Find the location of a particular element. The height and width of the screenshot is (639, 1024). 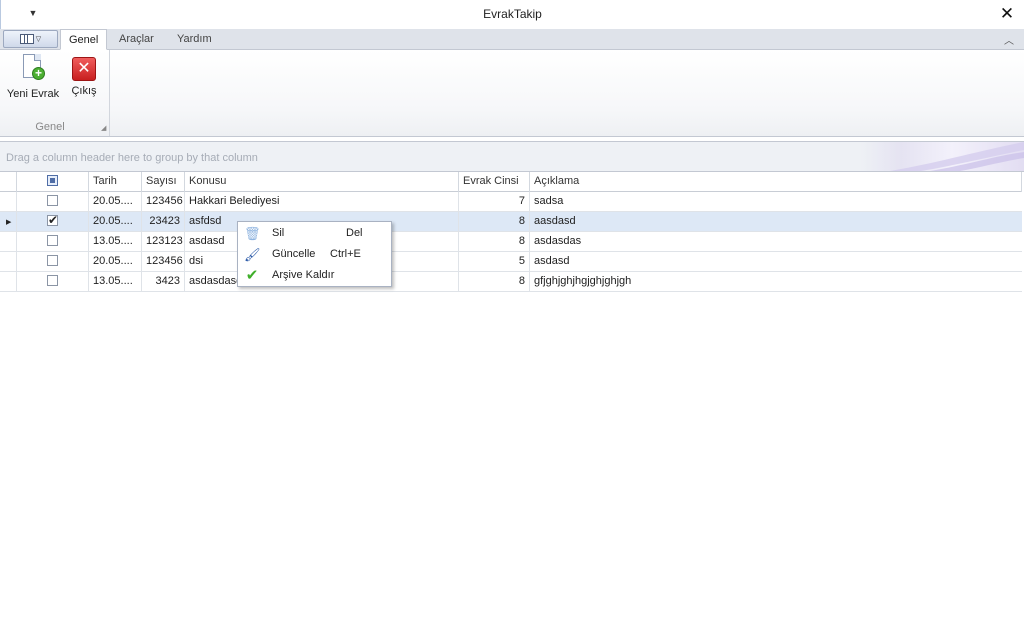

cell-aciklama: sadsa is located at coordinates (776, 202).